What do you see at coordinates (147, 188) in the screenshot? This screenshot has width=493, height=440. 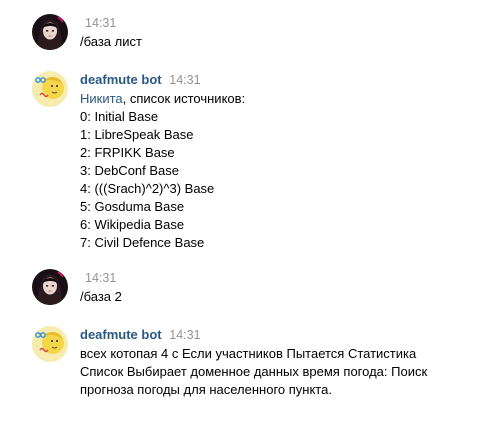 I see `source-list-item: 4: (((Srach)^2)^3) Base` at bounding box center [147, 188].